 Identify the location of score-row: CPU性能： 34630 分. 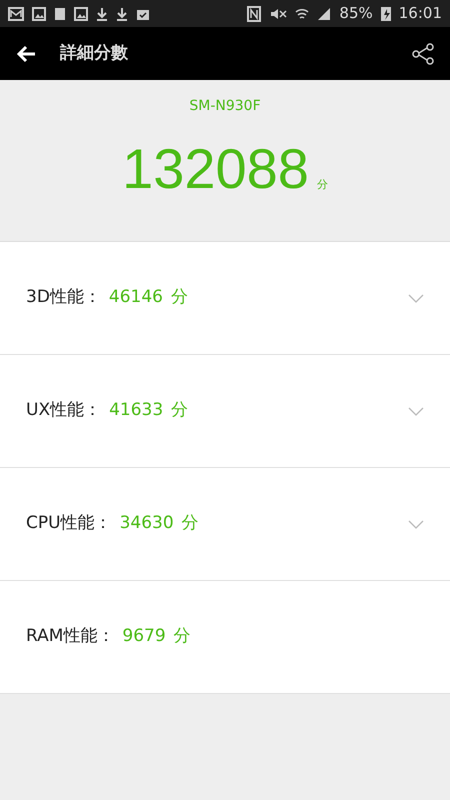
(225, 524).